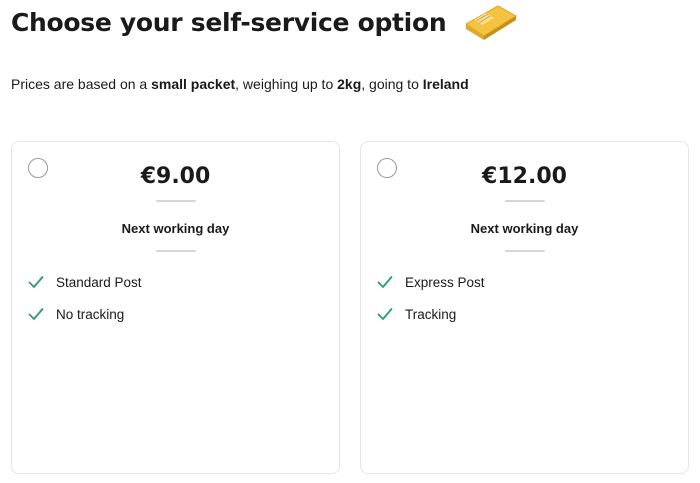 The height and width of the screenshot is (483, 700). Describe the element at coordinates (175, 176) in the screenshot. I see `option-price: €9.00` at that location.